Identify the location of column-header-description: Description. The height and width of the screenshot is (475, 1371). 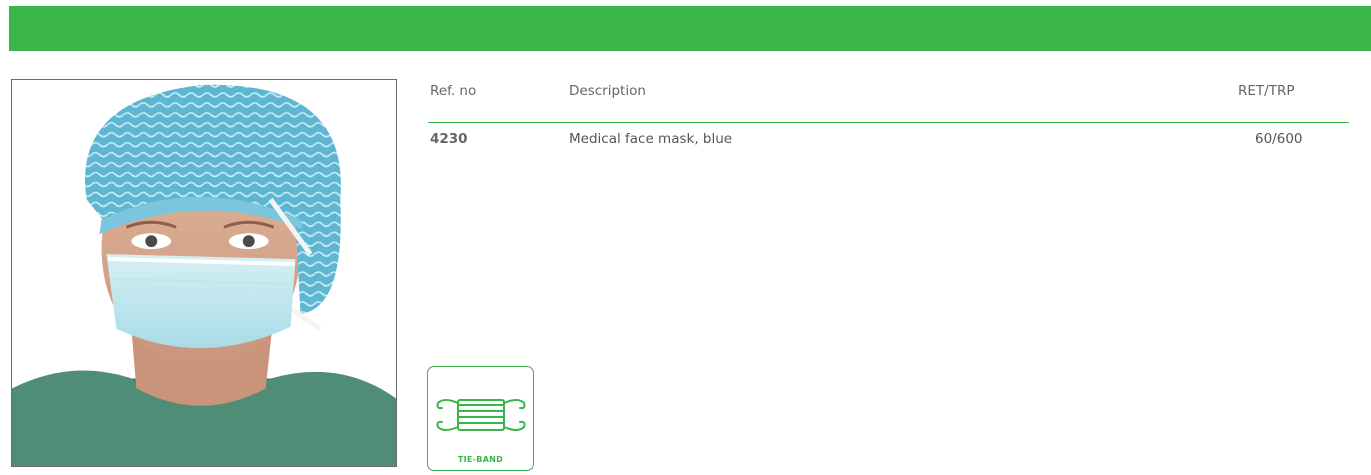
(607, 91).